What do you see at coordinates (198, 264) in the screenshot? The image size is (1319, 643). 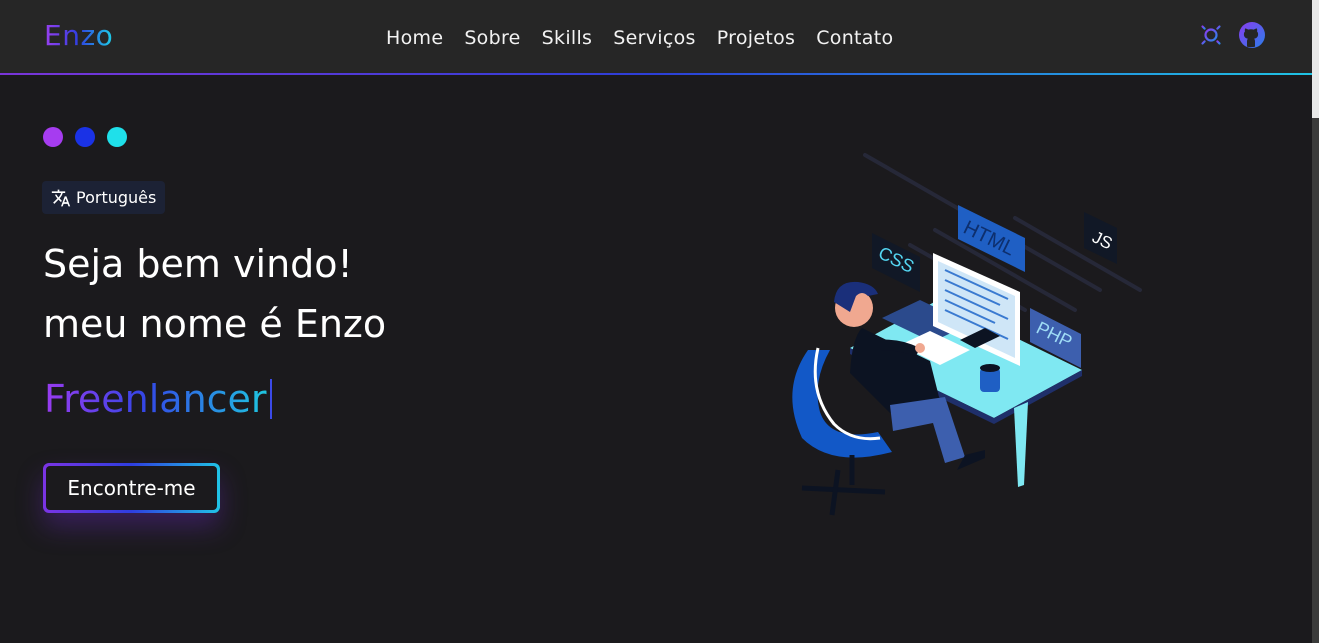 I see `greeting-line-1: Seja bem vindo!` at bounding box center [198, 264].